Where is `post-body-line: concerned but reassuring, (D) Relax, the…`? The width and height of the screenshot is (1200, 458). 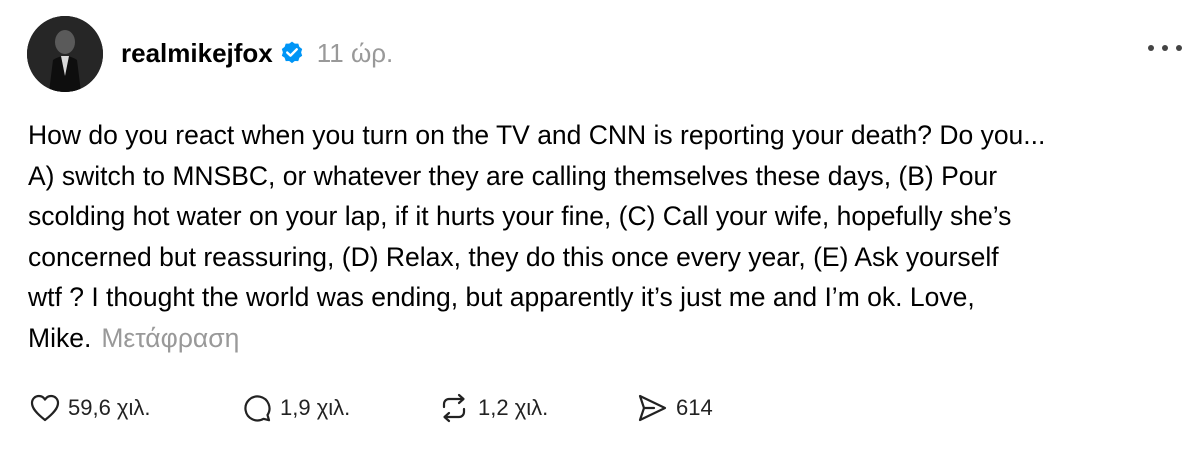
post-body-line: concerned but reassuring, (D) Relax, the… is located at coordinates (513, 256).